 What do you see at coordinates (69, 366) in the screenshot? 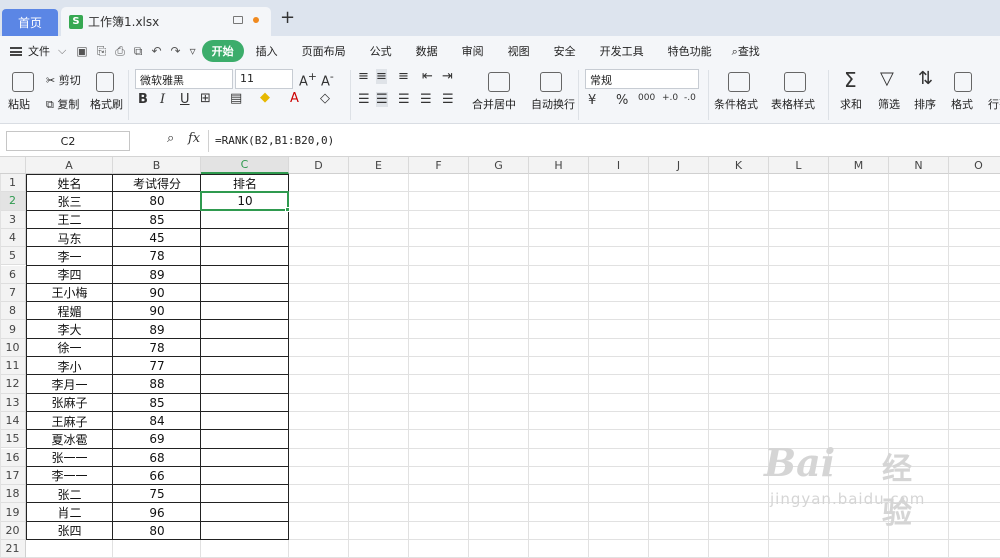
I see `cell-A11: 李小` at bounding box center [69, 366].